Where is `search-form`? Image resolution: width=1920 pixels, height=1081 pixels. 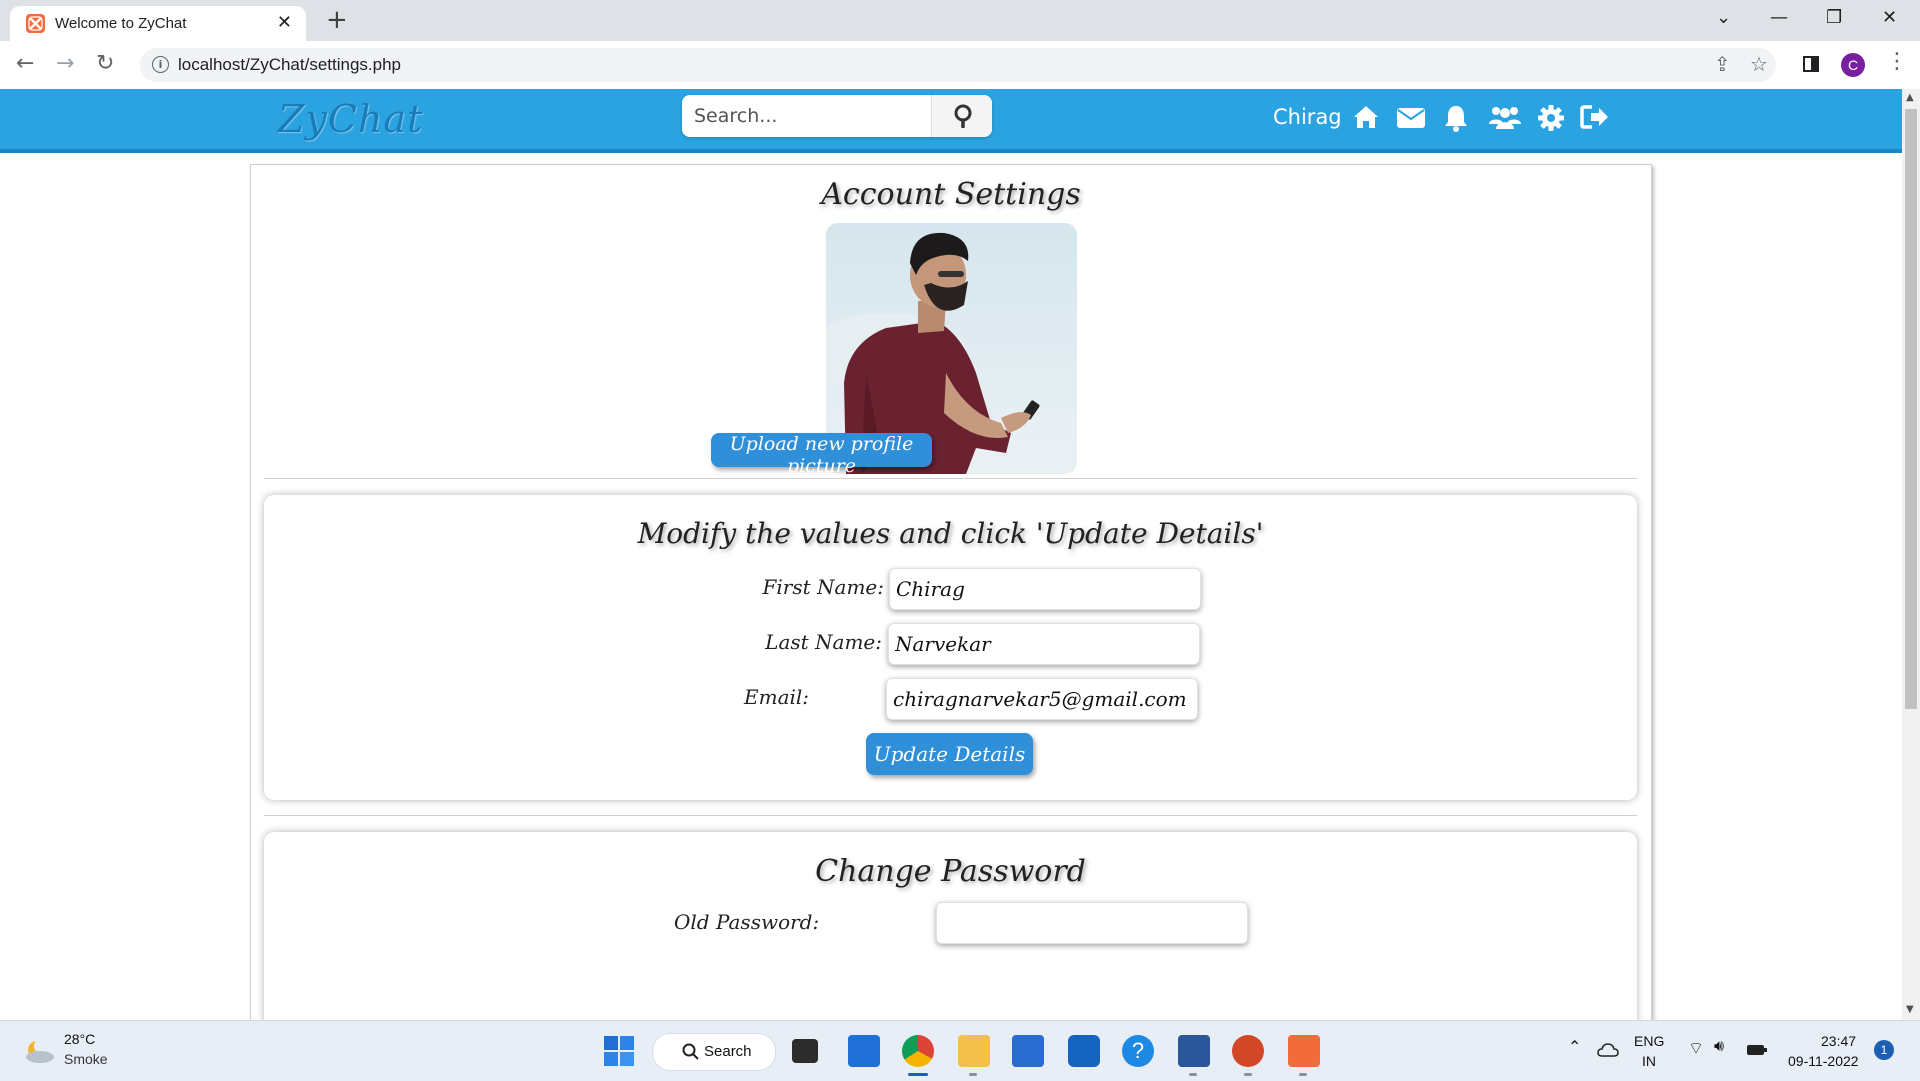 search-form is located at coordinates (837, 116).